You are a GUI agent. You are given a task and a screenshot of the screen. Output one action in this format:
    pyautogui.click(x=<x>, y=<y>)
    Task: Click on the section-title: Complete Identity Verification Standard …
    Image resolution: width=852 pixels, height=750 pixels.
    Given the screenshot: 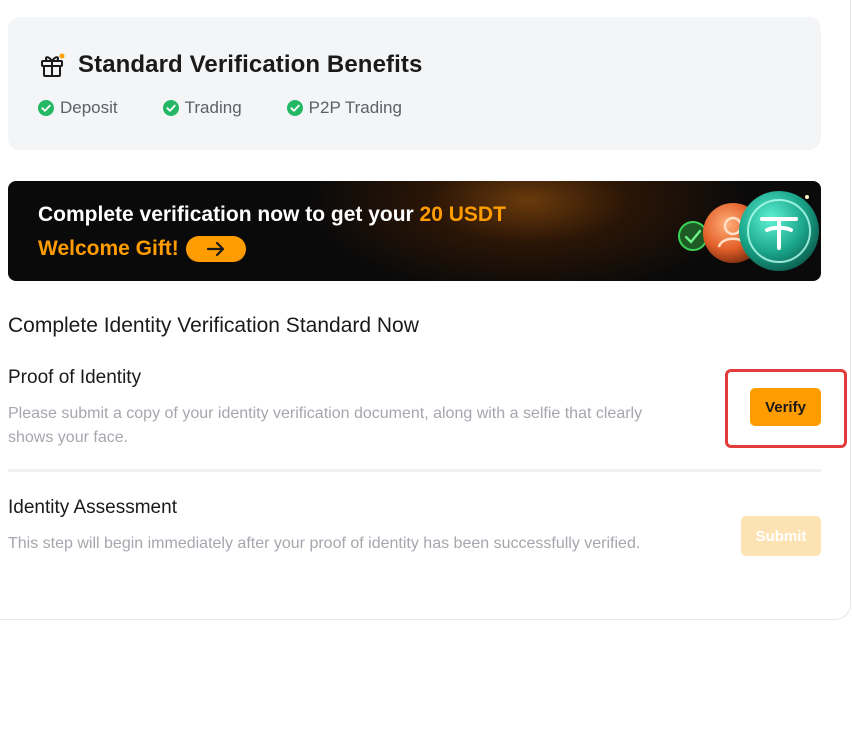 What is the action you would take?
    pyautogui.click(x=213, y=325)
    